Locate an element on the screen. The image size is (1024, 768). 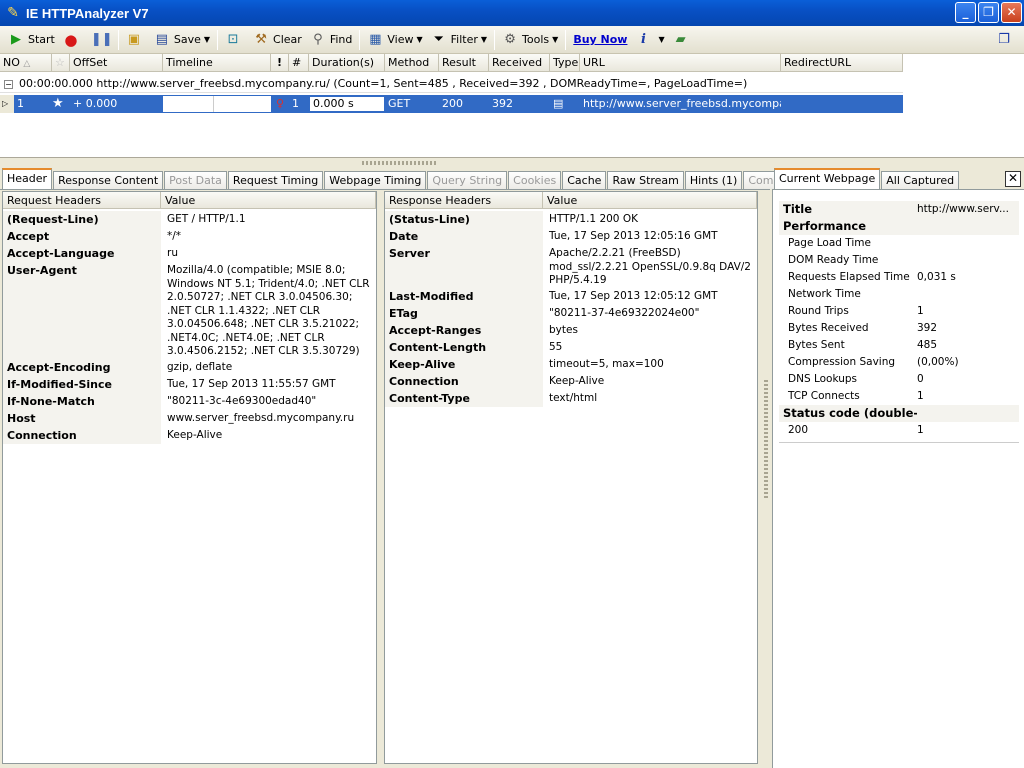
header-row: Host www.server_freebsd.mycompany.ru is located at coordinates (189, 418).